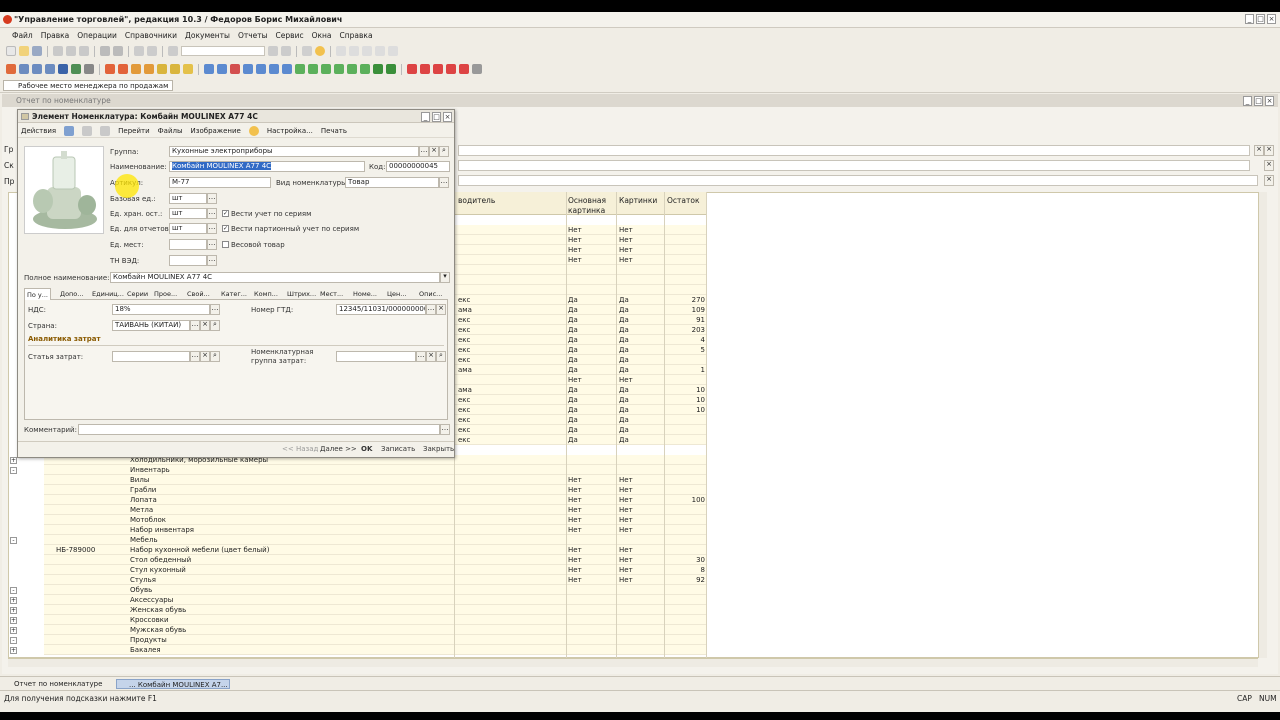  I want to click on users-icon, so click(63, 69).